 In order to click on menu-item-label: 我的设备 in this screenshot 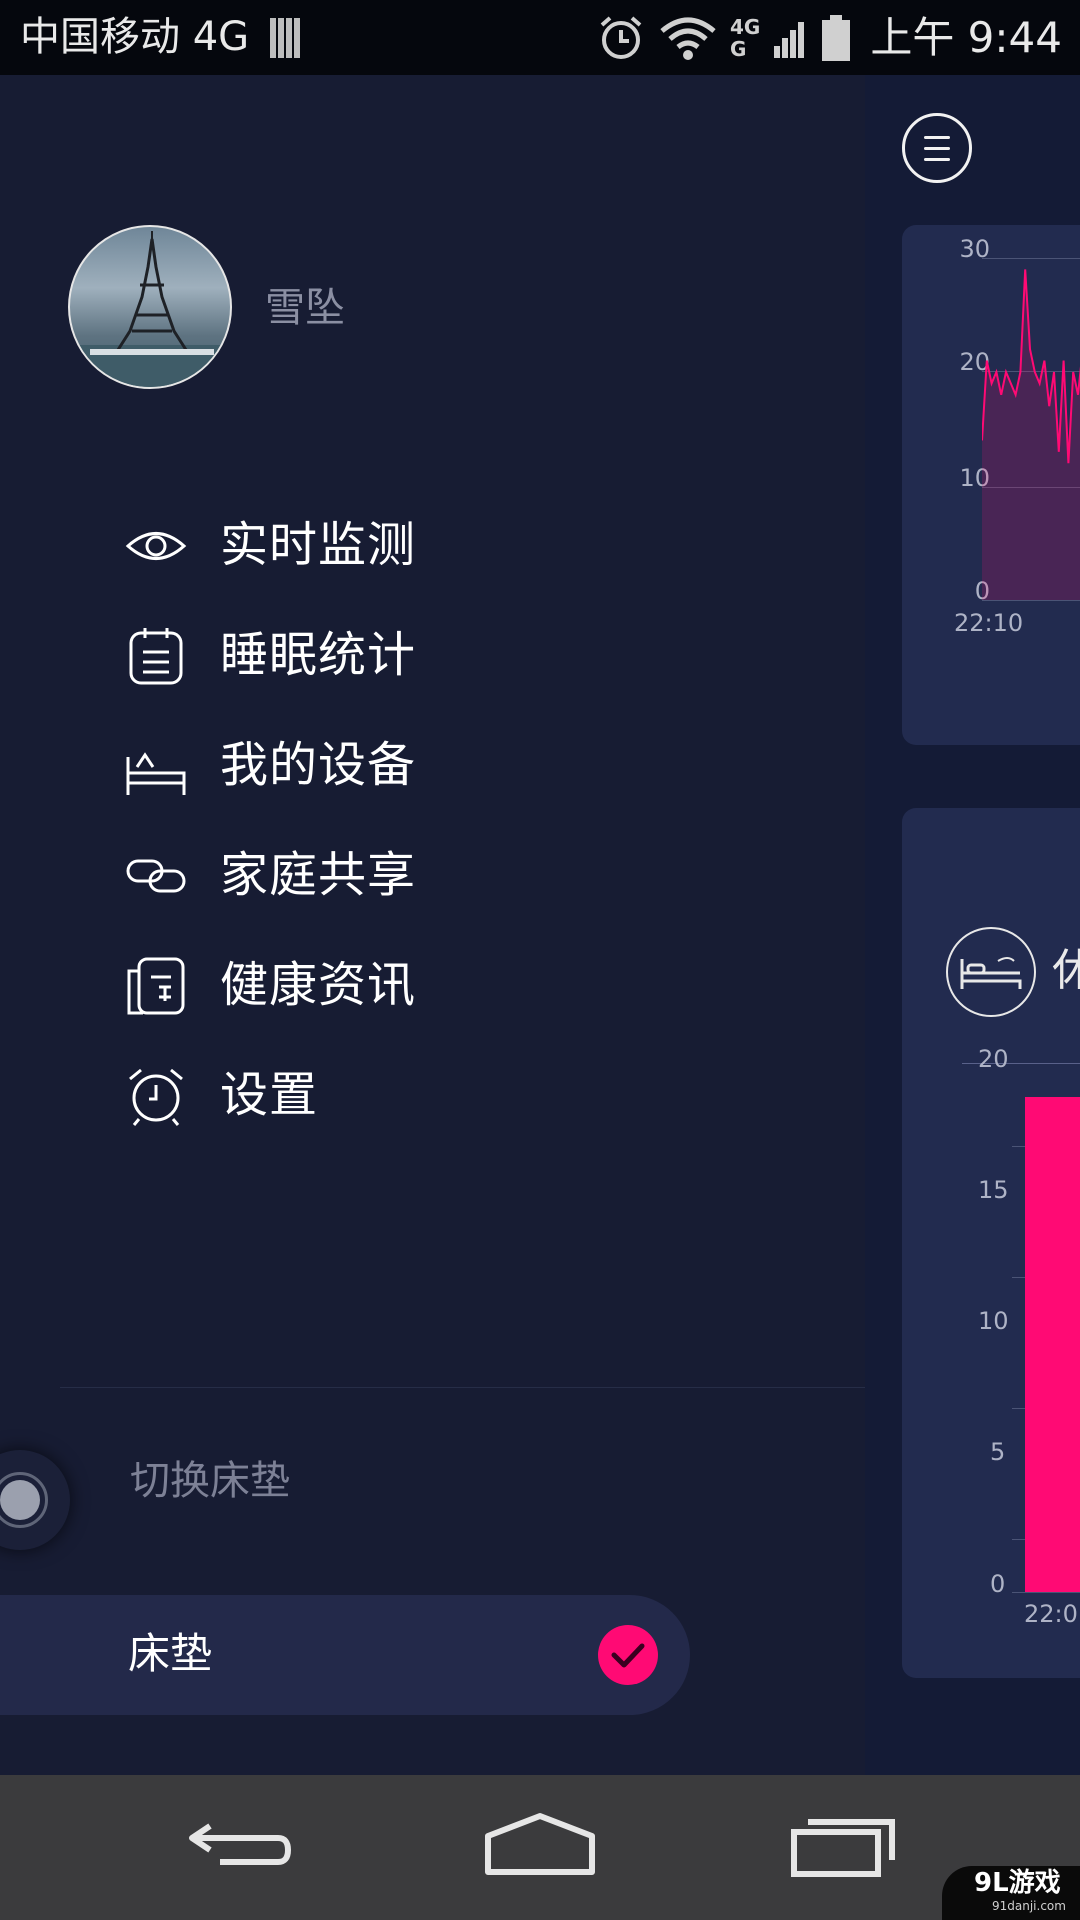, I will do `click(318, 765)`.